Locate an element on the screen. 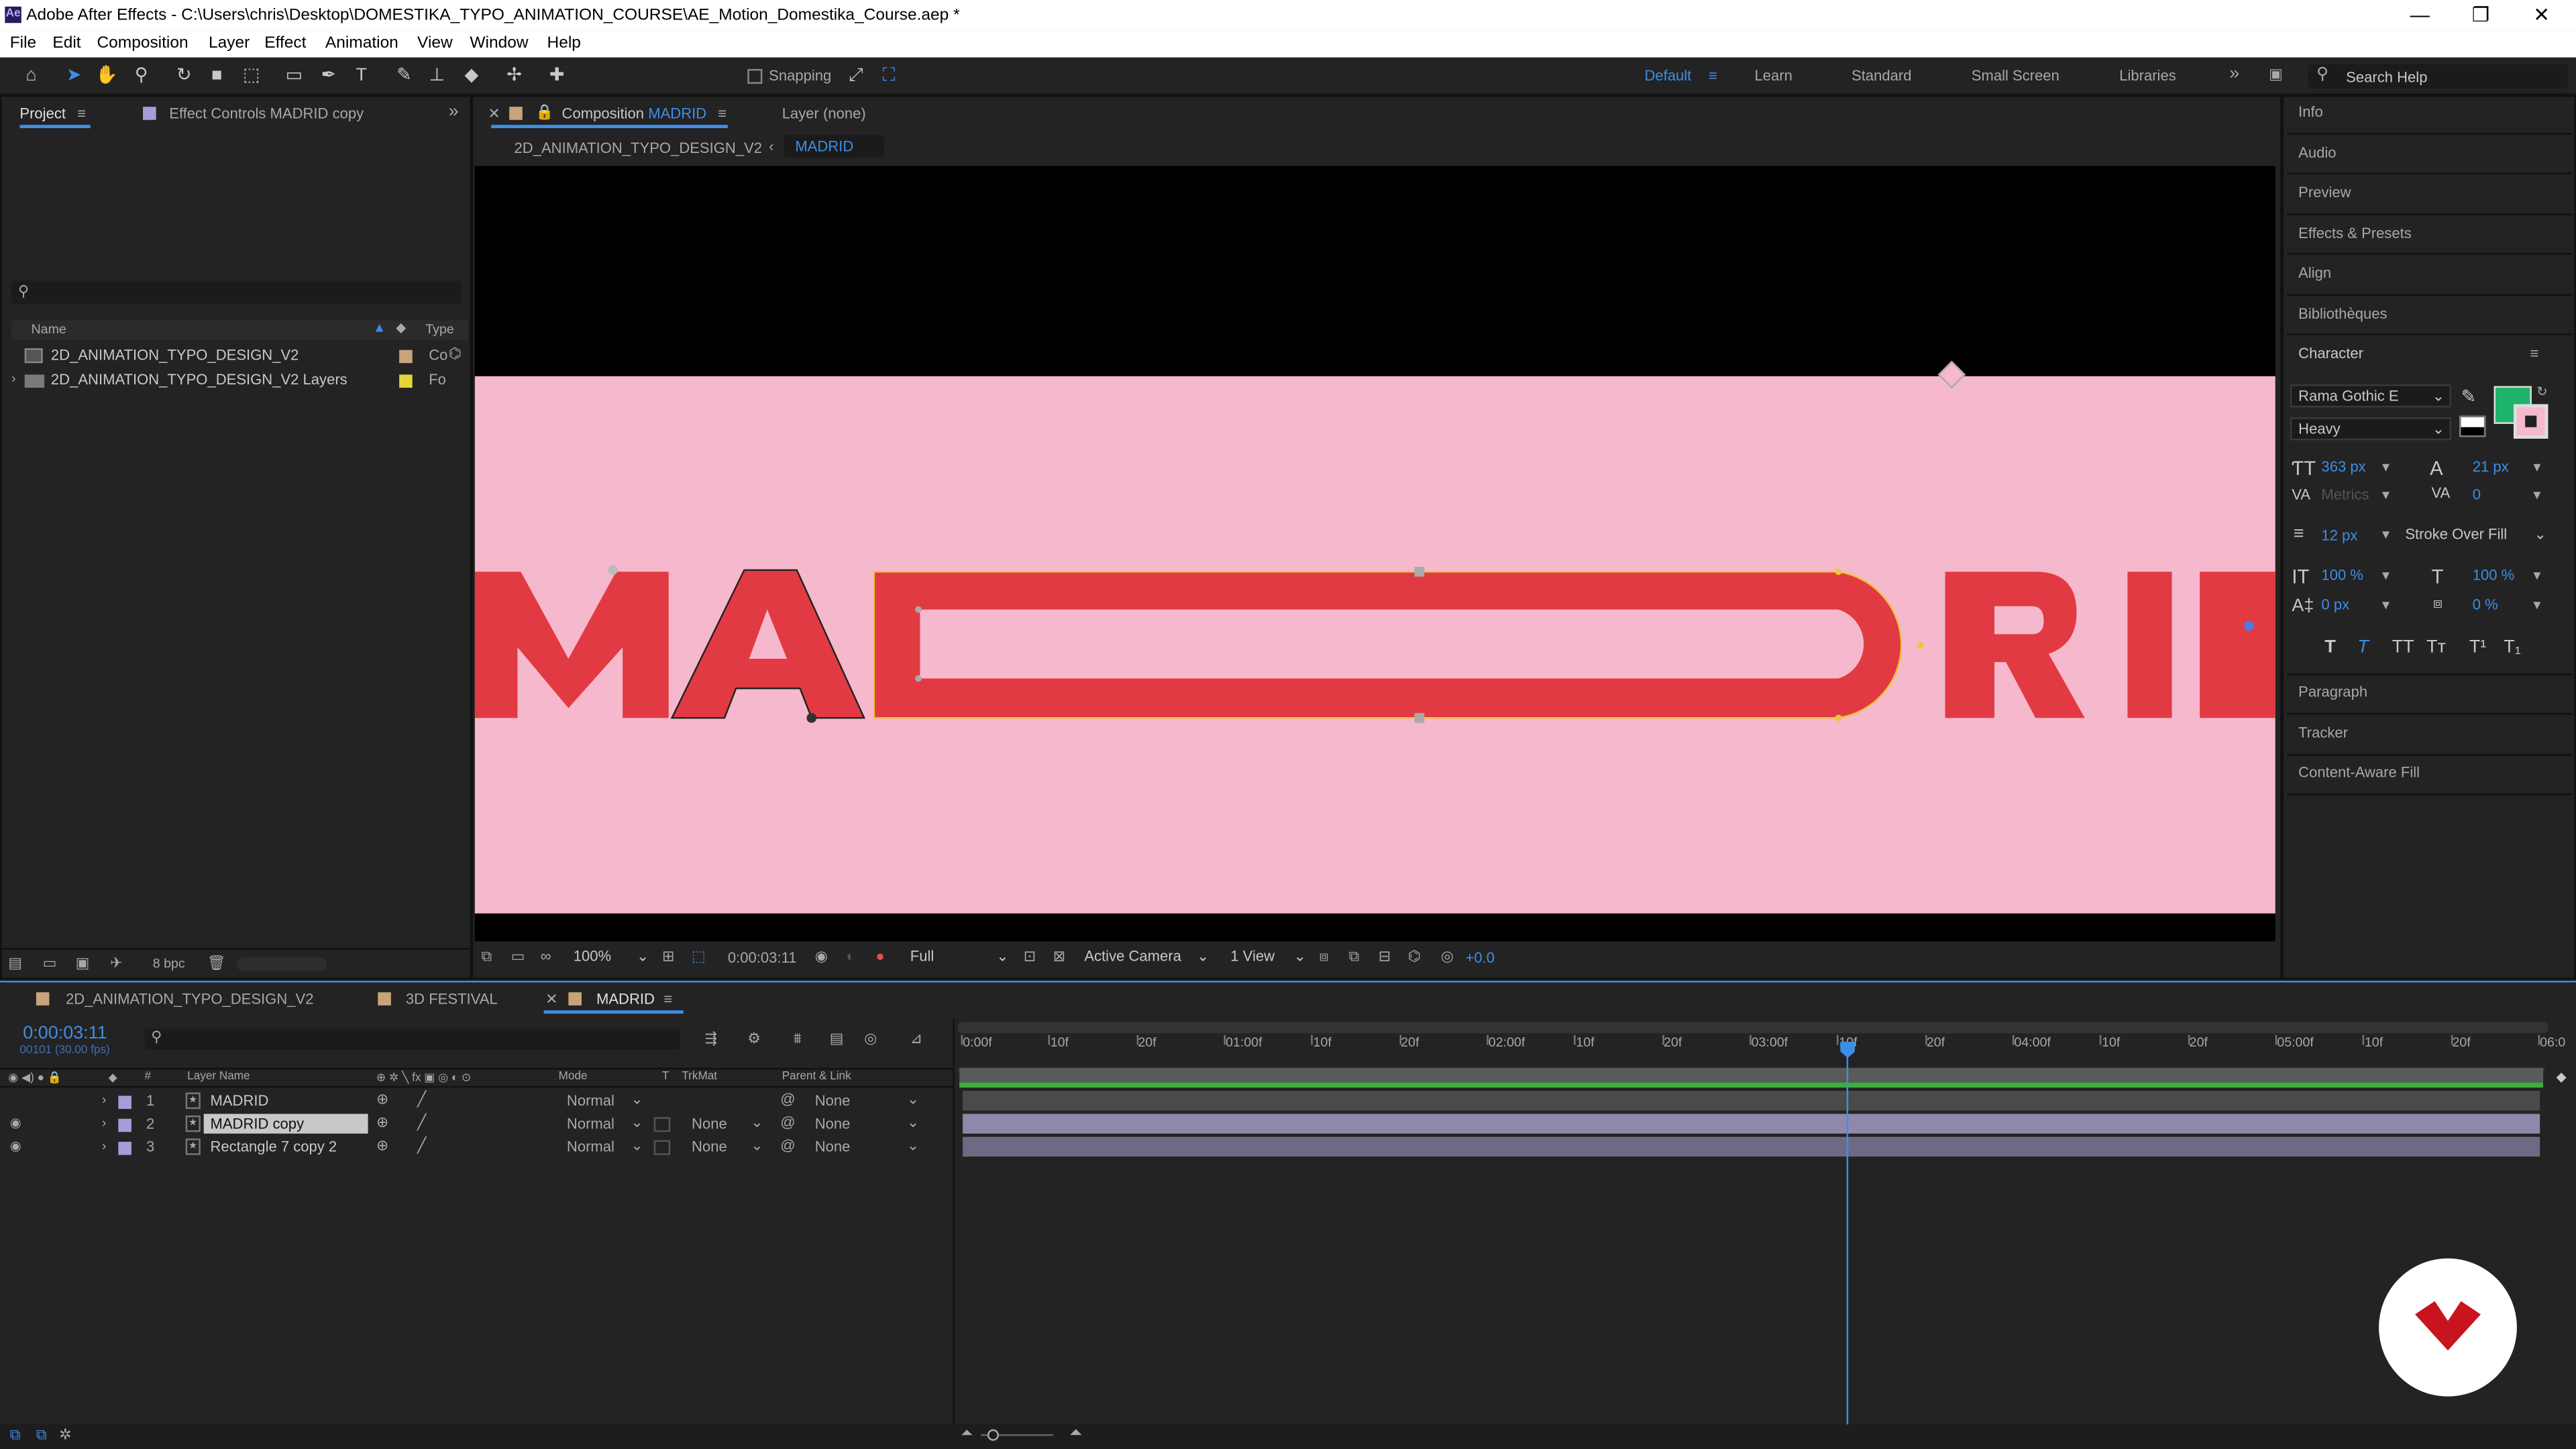 The height and width of the screenshot is (1449, 2576). eye-visibility-icon: ◉ is located at coordinates (15, 1123).